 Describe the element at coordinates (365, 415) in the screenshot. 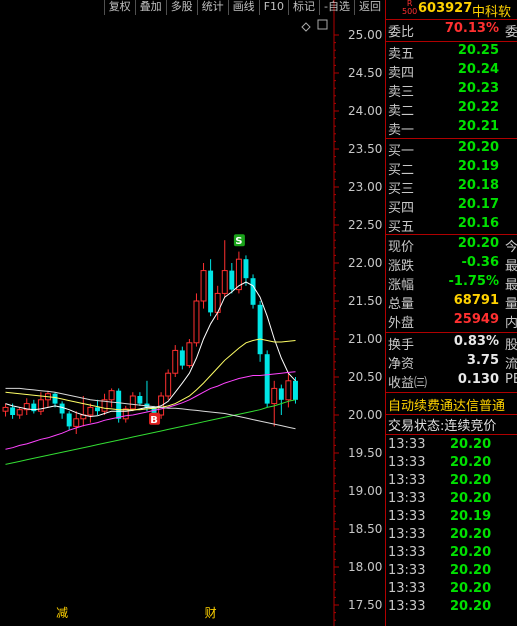

I see `y-tick-label: 20.00` at that location.